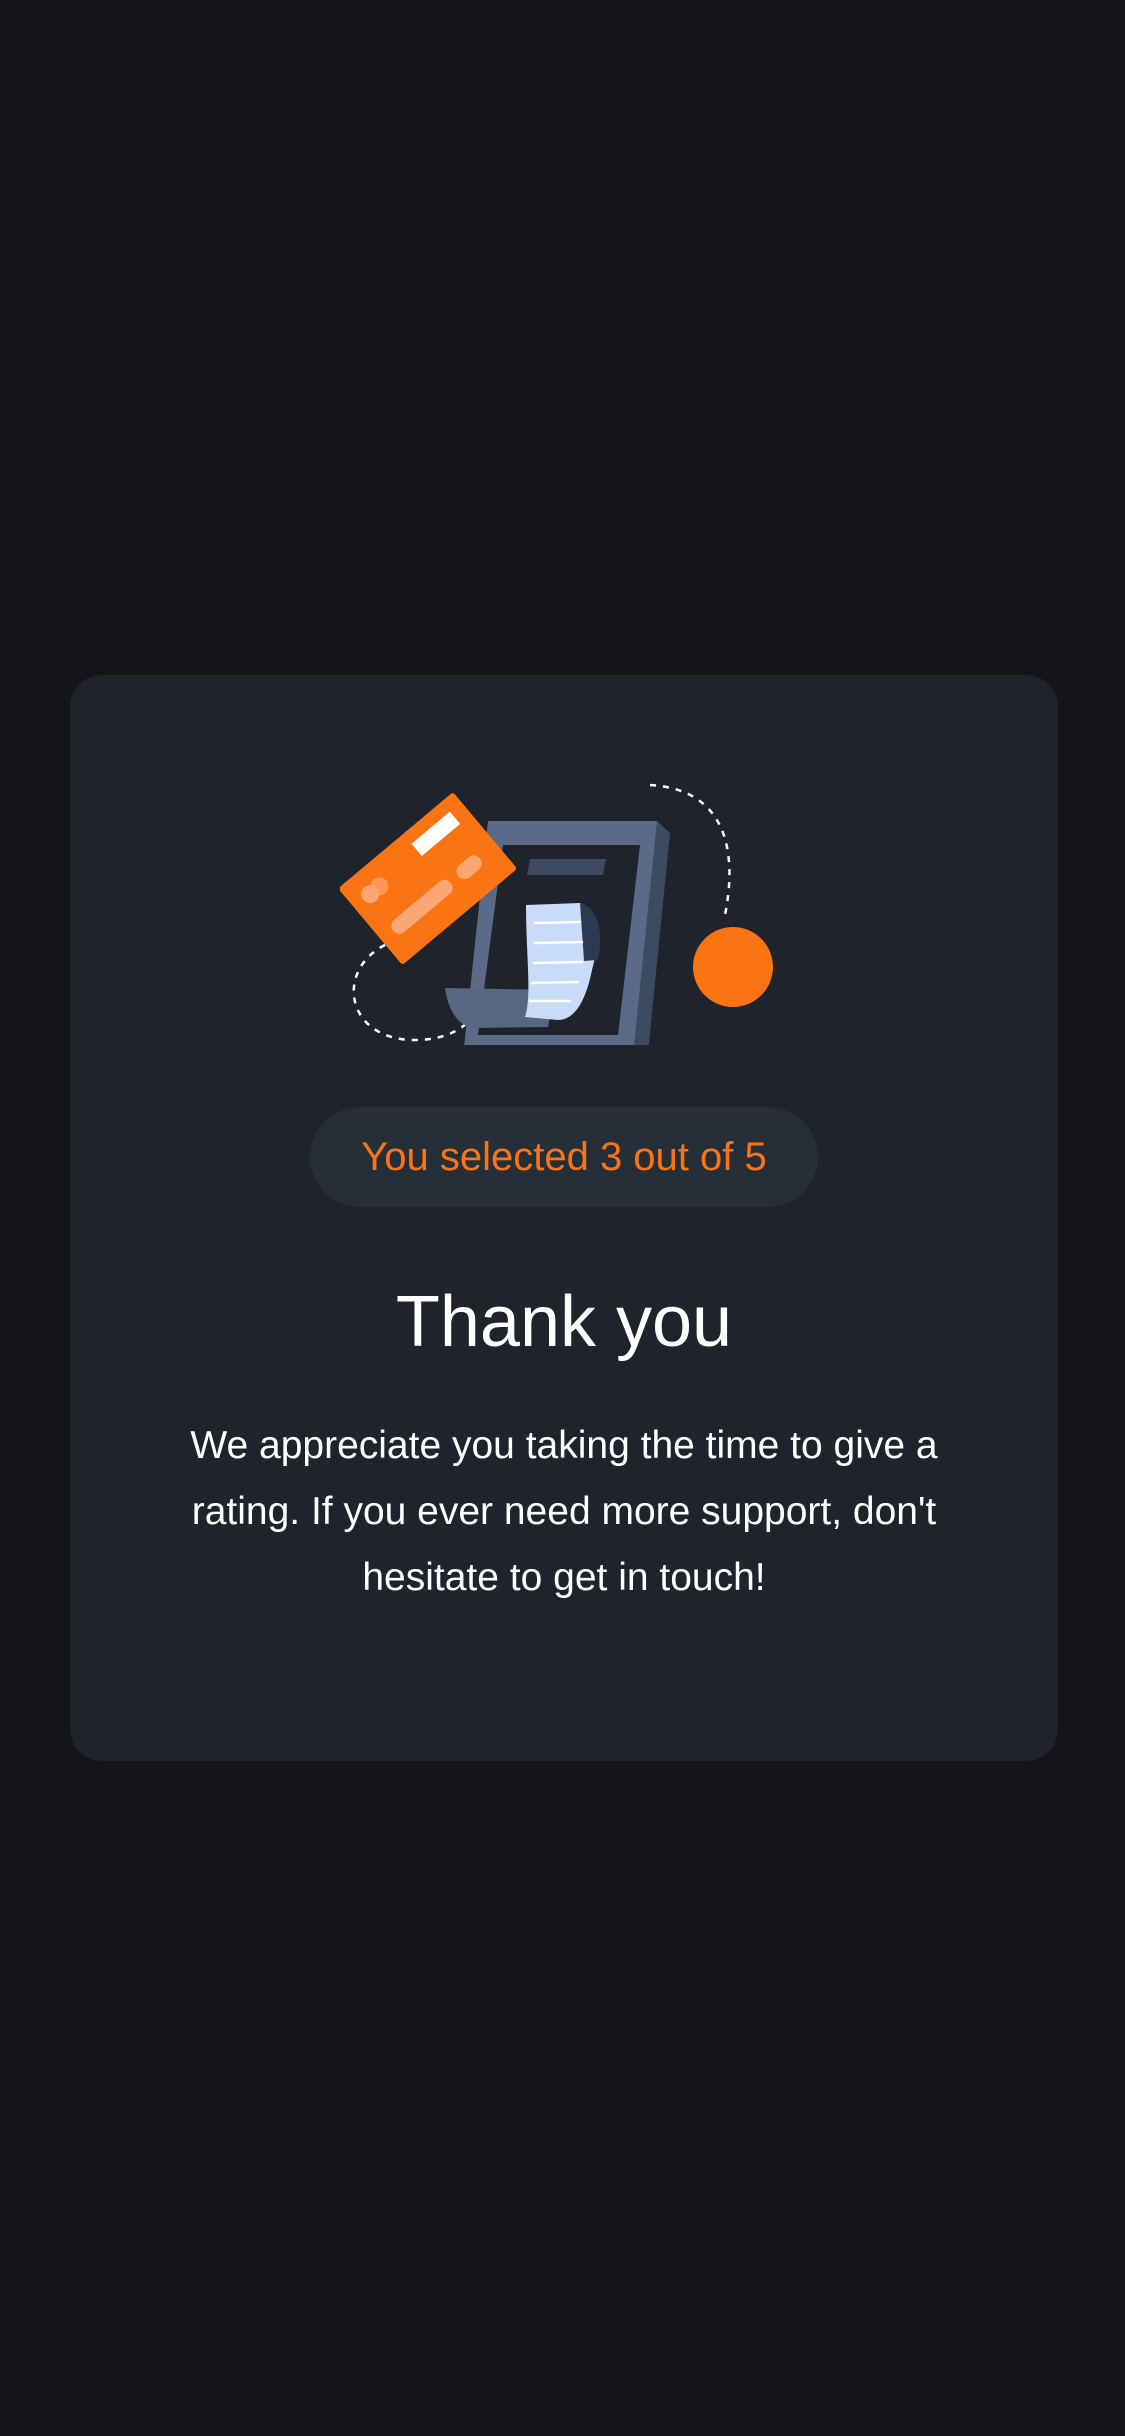 This screenshot has height=2436, width=1125. I want to click on rating-selected-badge: You selected 3 out of 5, so click(564, 1157).